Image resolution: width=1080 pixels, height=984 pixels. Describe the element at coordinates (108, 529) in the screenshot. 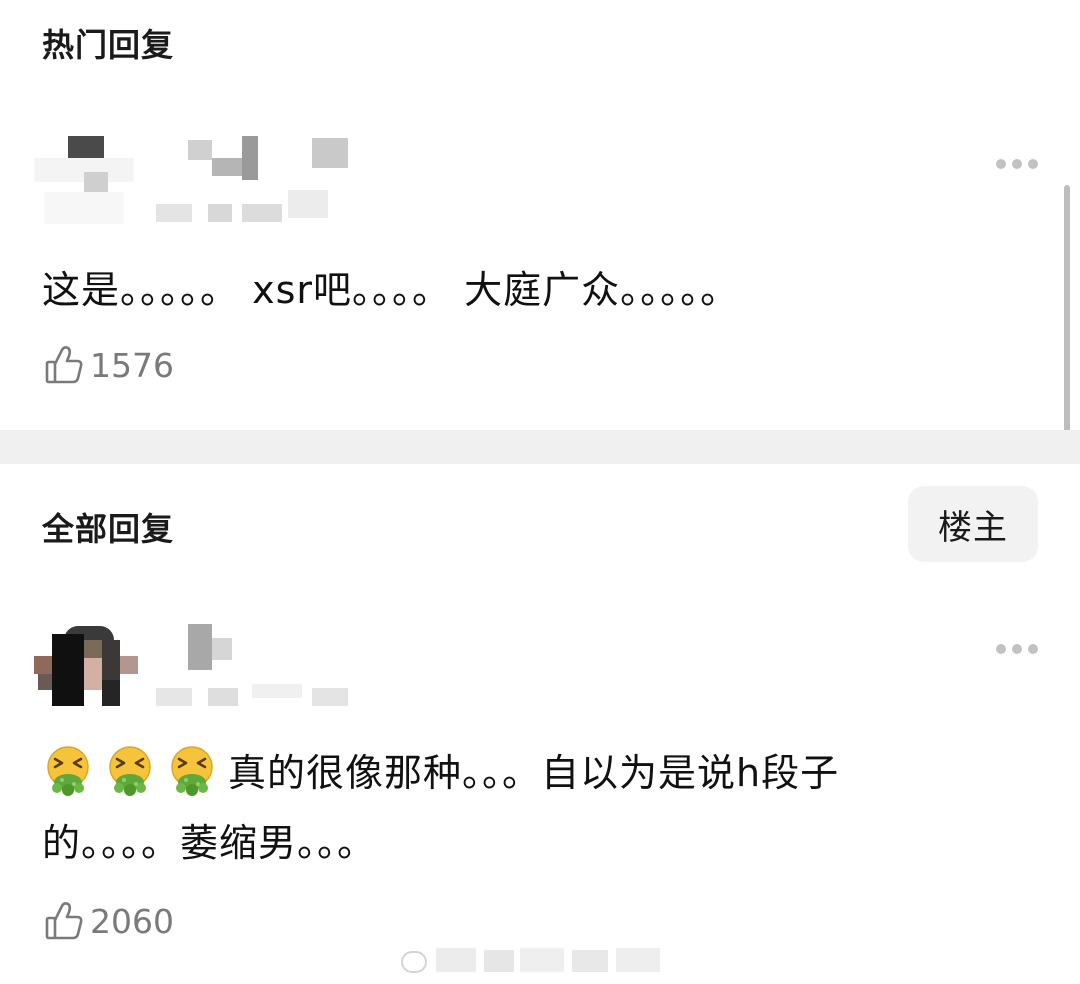

I see `all-replies-title: 全部回复` at that location.